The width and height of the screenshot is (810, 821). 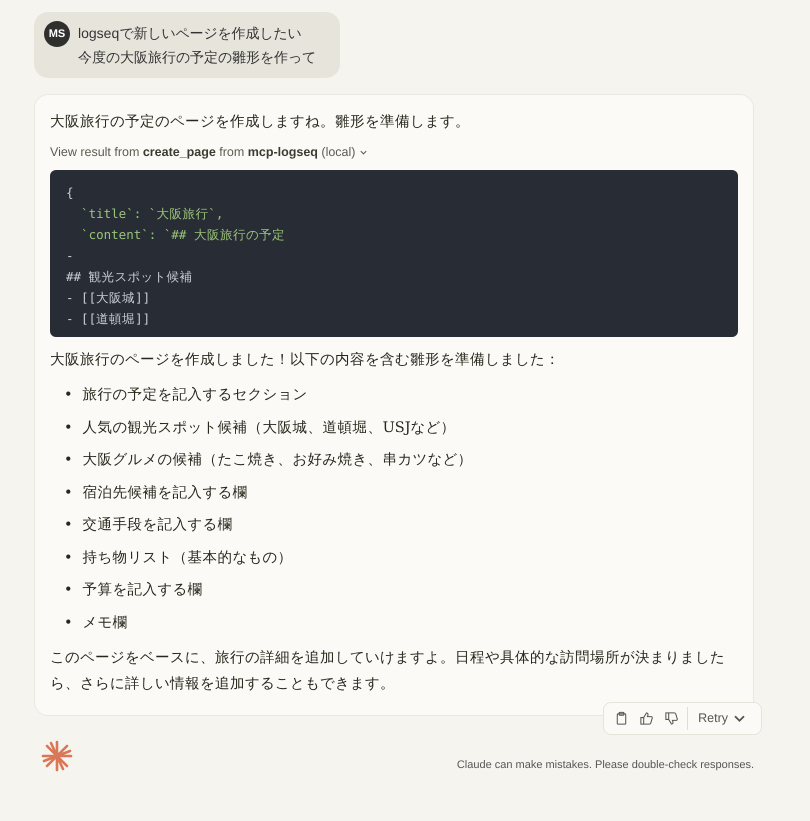 What do you see at coordinates (363, 153) in the screenshot?
I see `chevron-icon` at bounding box center [363, 153].